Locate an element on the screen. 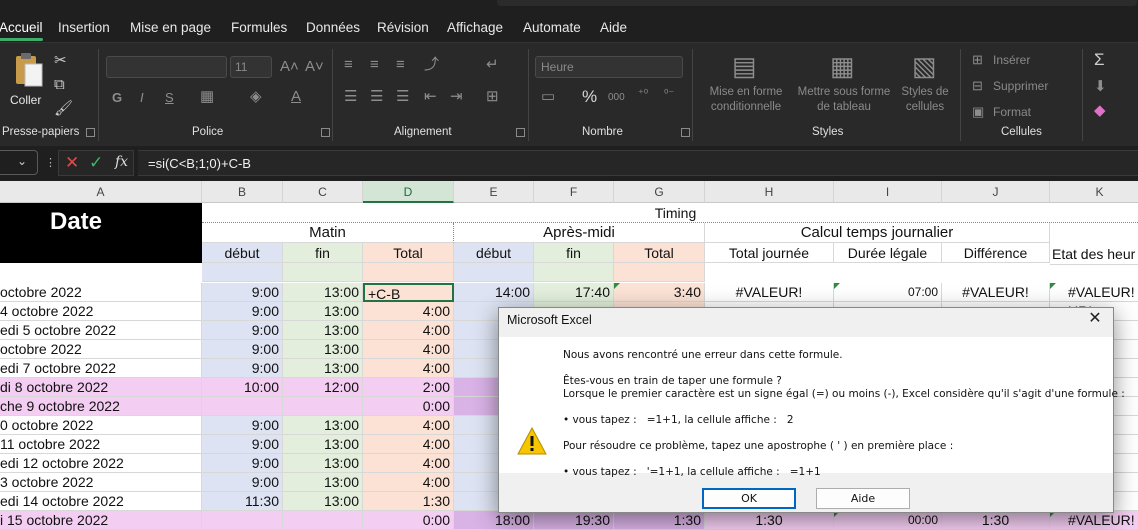  cell-b2: 9:00 is located at coordinates (242, 311).